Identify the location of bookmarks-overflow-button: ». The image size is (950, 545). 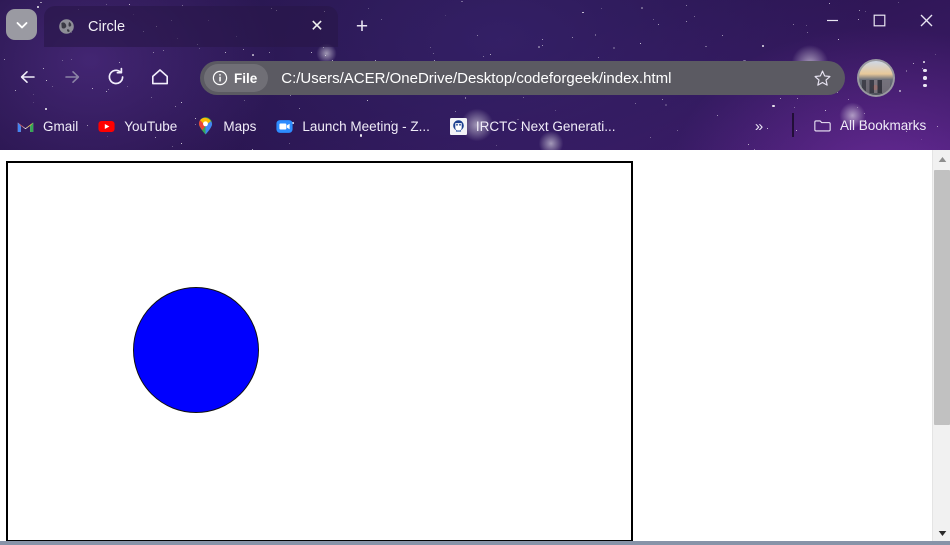
(759, 126).